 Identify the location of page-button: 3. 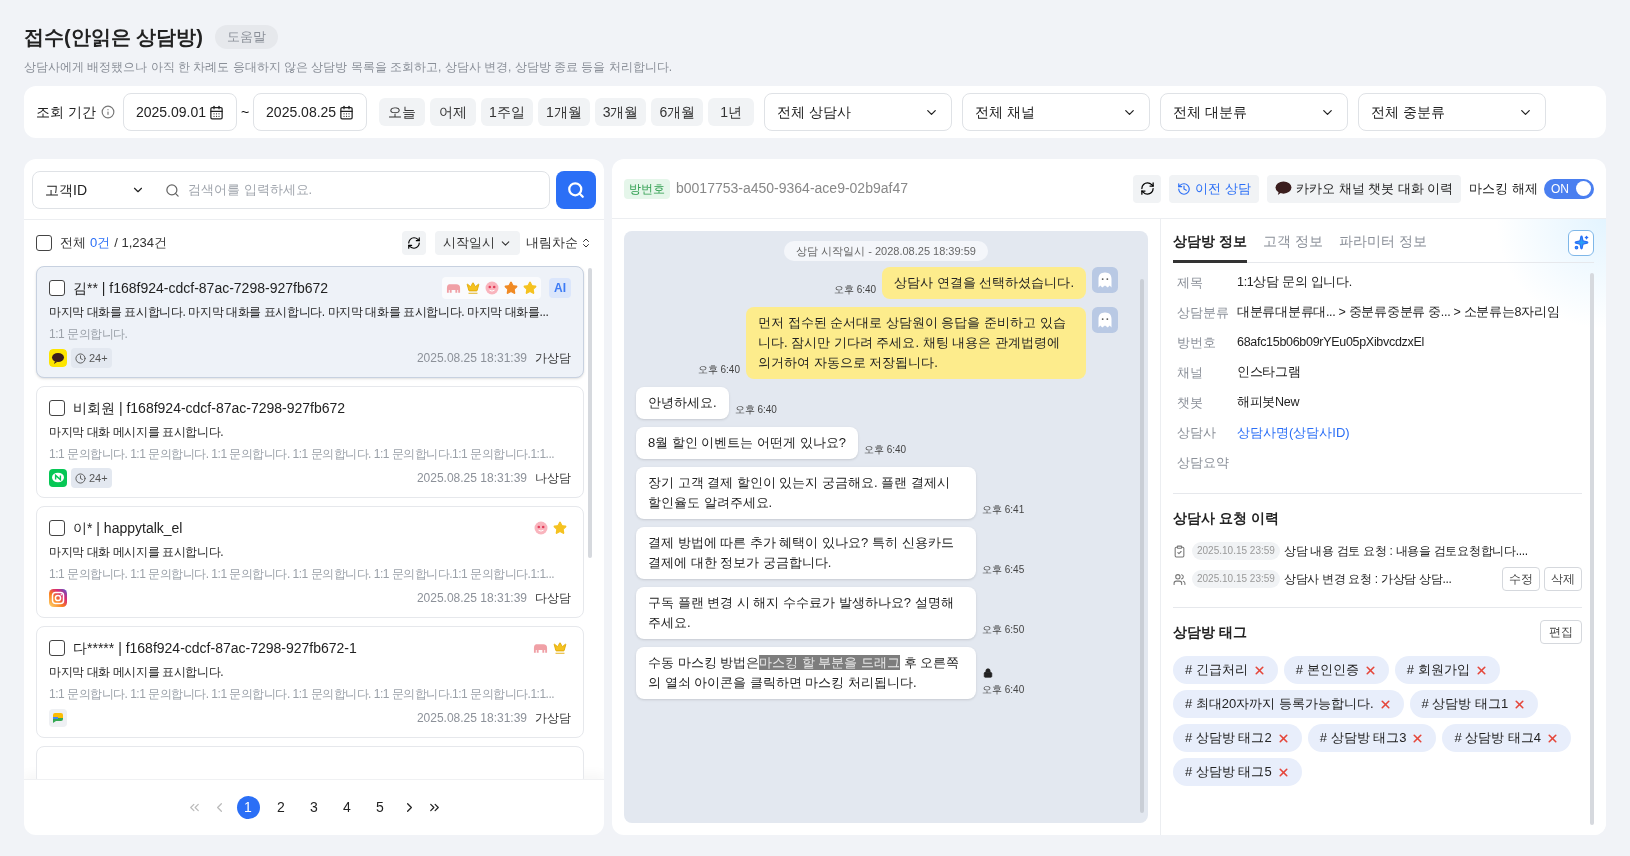
(314, 807).